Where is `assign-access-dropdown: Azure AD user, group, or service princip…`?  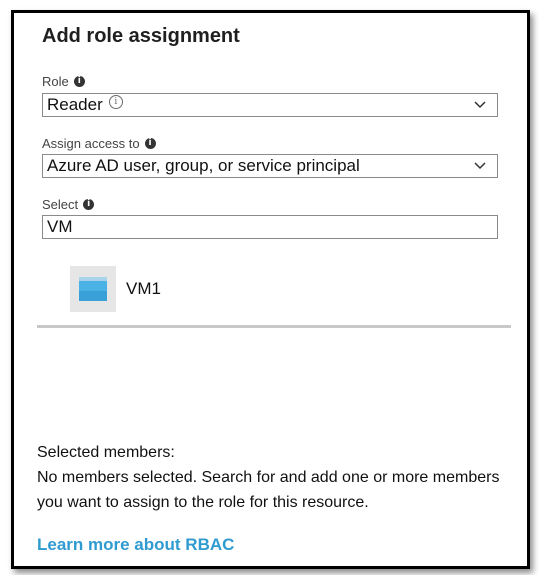
assign-access-dropdown: Azure AD user, group, or service princip… is located at coordinates (270, 166).